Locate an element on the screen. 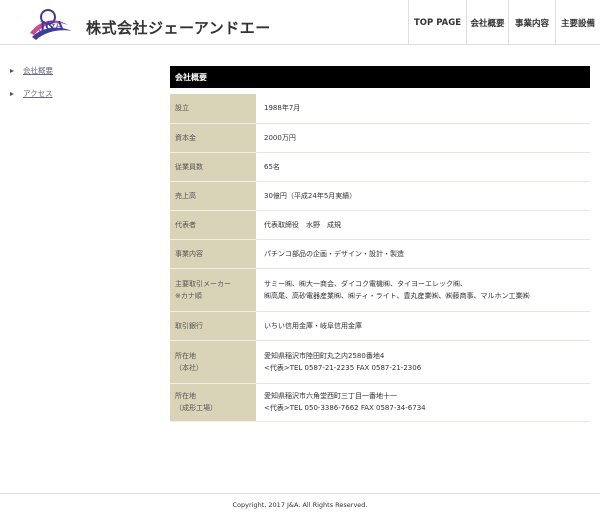 This screenshot has width=600, height=515. sidebar-item-label: 会社概要 is located at coordinates (38, 70).